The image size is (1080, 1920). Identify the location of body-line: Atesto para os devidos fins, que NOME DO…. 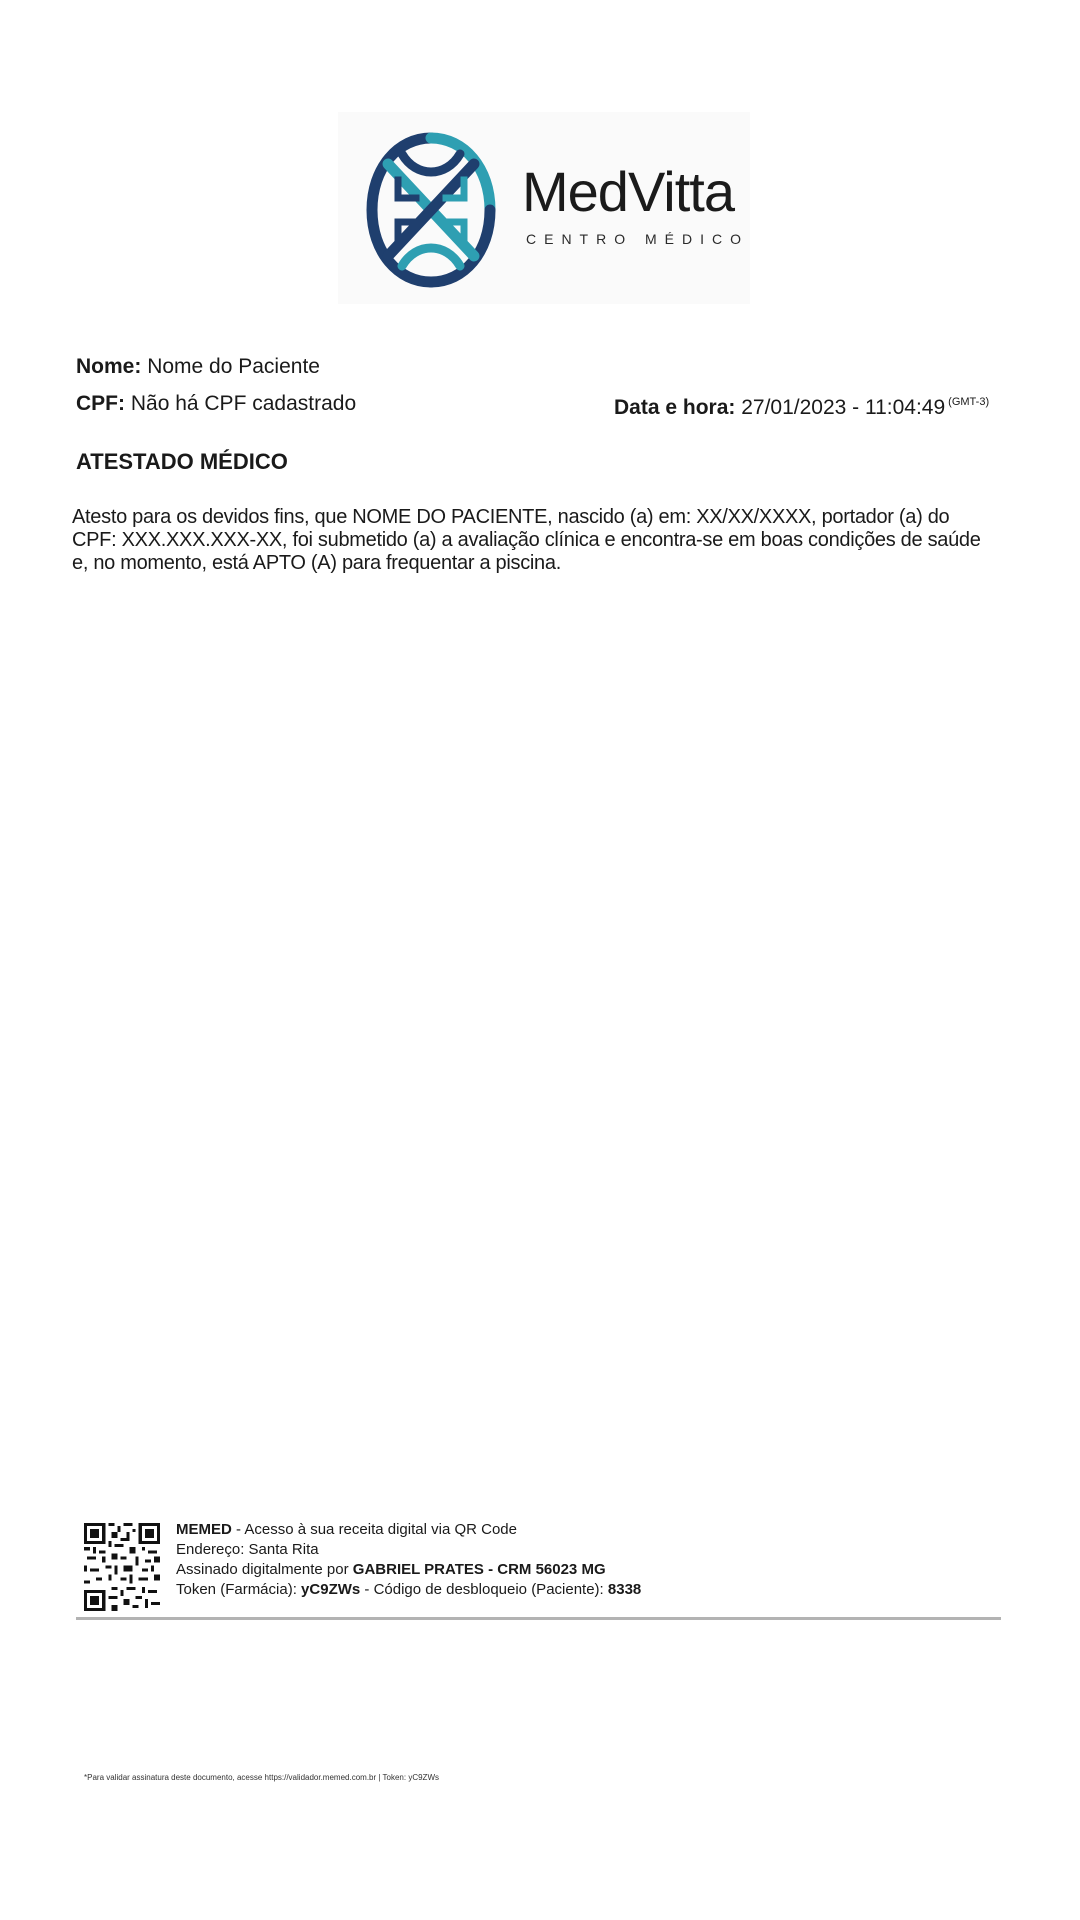
(511, 517).